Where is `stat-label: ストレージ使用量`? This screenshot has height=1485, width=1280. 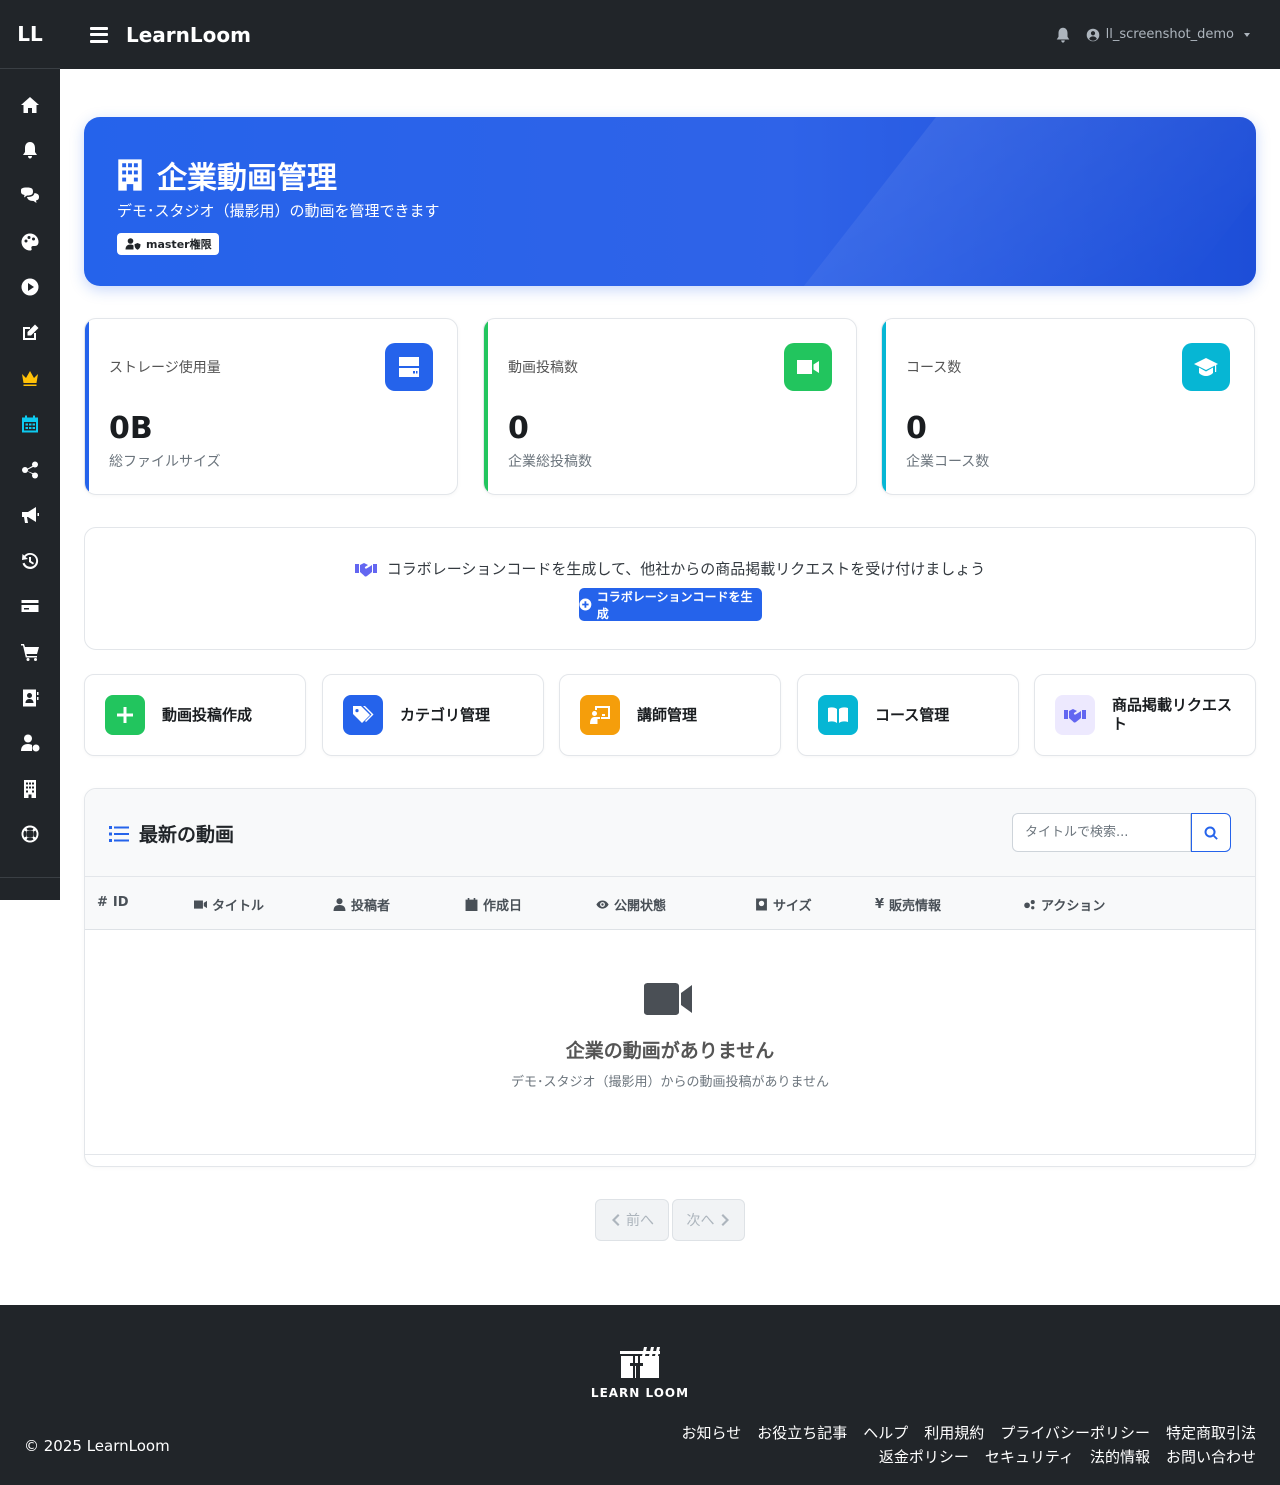 stat-label: ストレージ使用量 is located at coordinates (165, 368).